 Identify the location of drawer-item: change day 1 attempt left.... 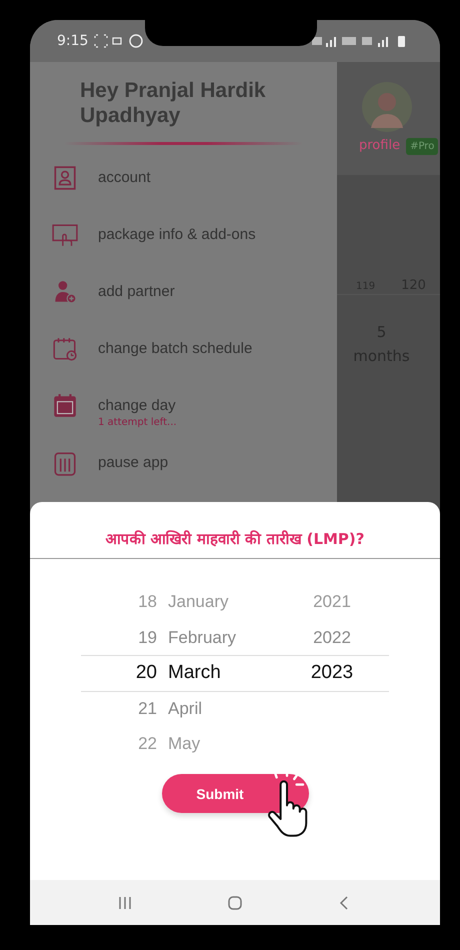
(183, 423).